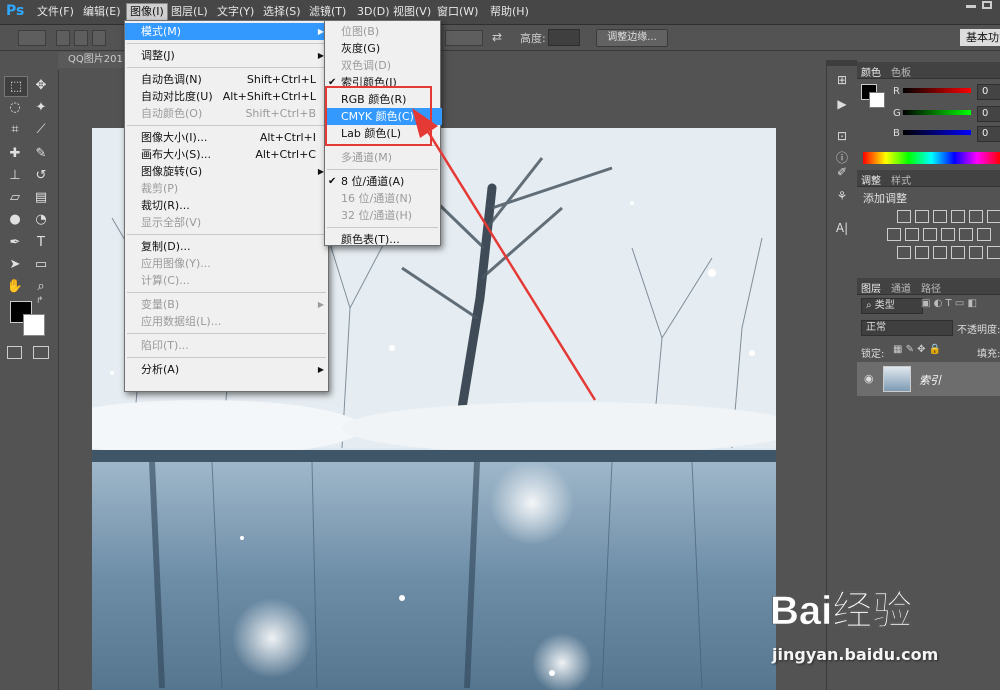  Describe the element at coordinates (842, 228) in the screenshot. I see `character-panel-icon: A|` at that location.